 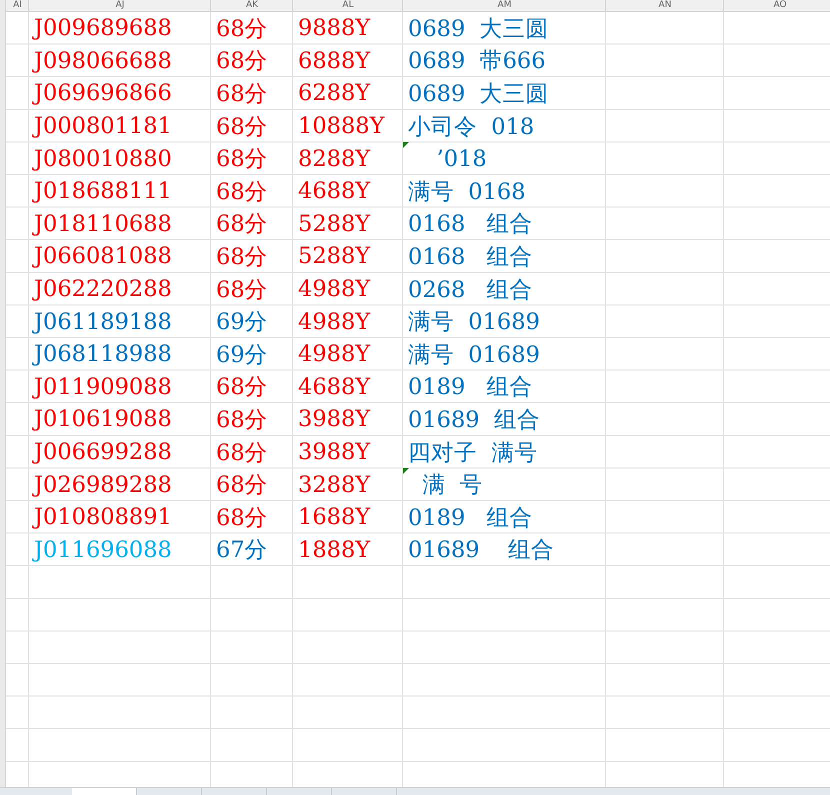 I want to click on table-cell: J018688111, so click(x=103, y=191).